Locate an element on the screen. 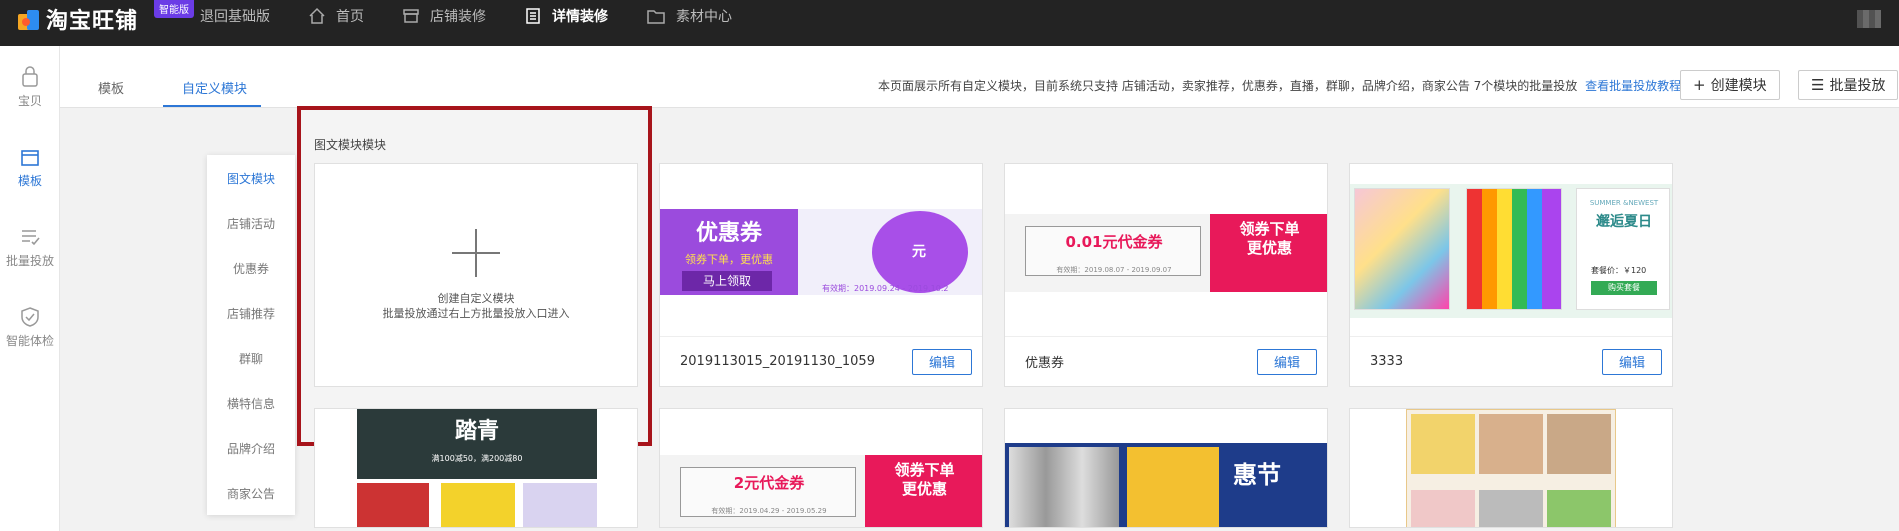  category-item: 品牌介绍 is located at coordinates (251, 448).